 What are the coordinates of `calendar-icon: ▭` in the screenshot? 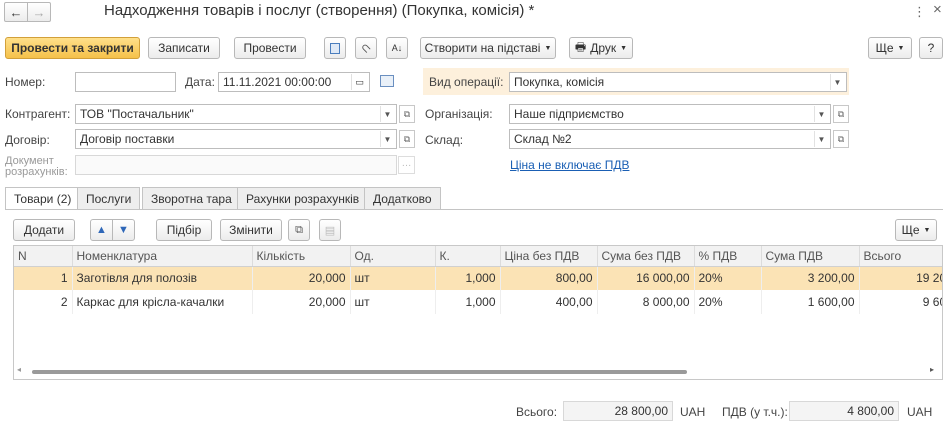 It's located at (359, 82).